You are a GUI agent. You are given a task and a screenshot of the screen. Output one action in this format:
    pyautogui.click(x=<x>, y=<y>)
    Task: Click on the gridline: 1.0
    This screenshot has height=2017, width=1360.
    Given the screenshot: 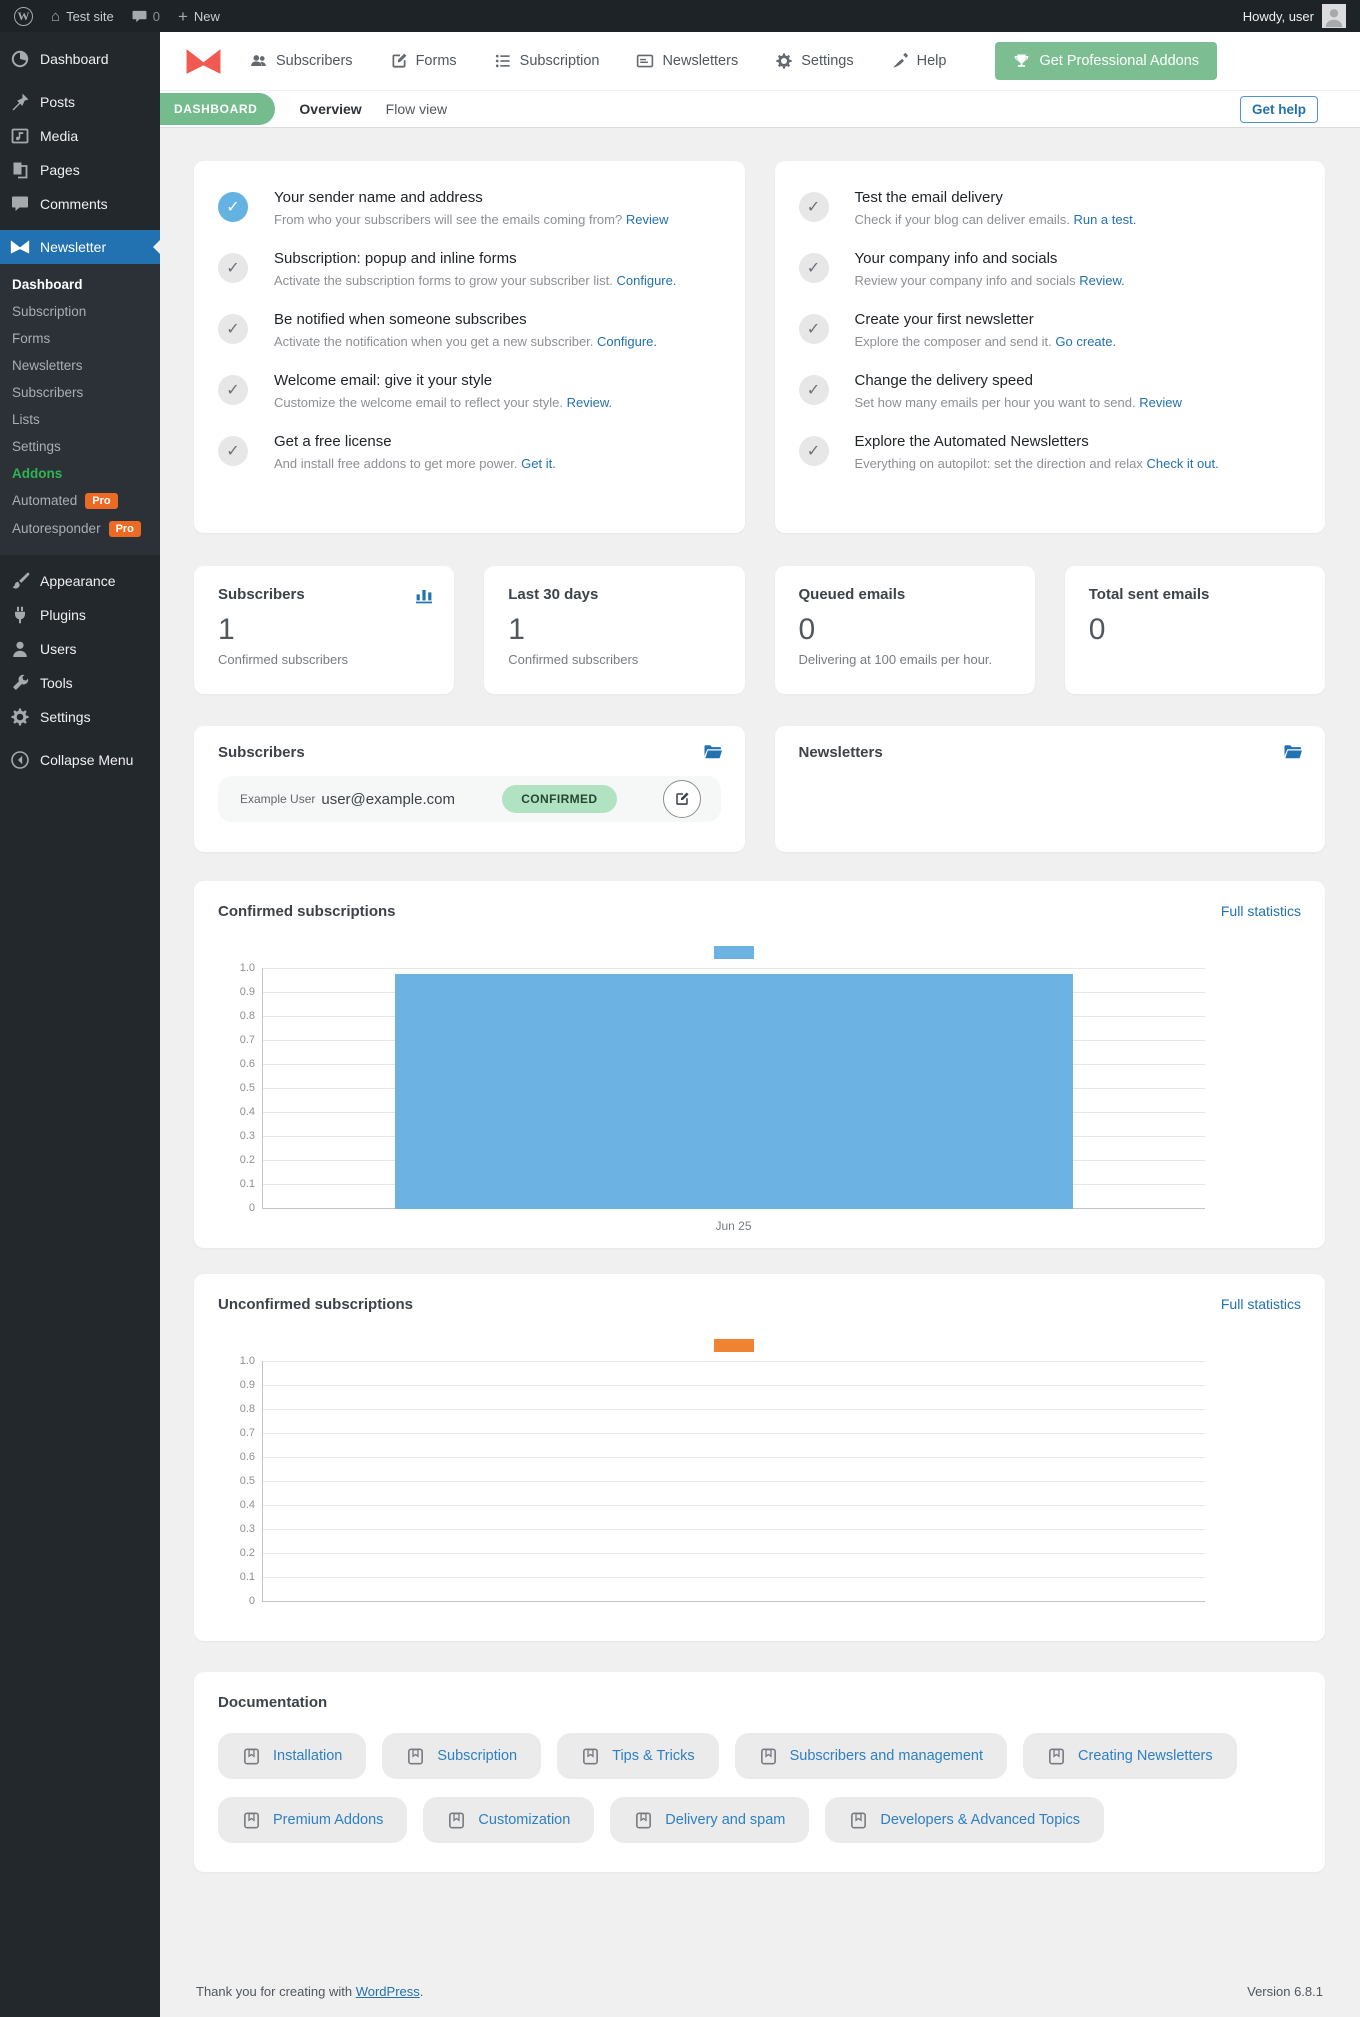 What is the action you would take?
    pyautogui.click(x=722, y=1361)
    